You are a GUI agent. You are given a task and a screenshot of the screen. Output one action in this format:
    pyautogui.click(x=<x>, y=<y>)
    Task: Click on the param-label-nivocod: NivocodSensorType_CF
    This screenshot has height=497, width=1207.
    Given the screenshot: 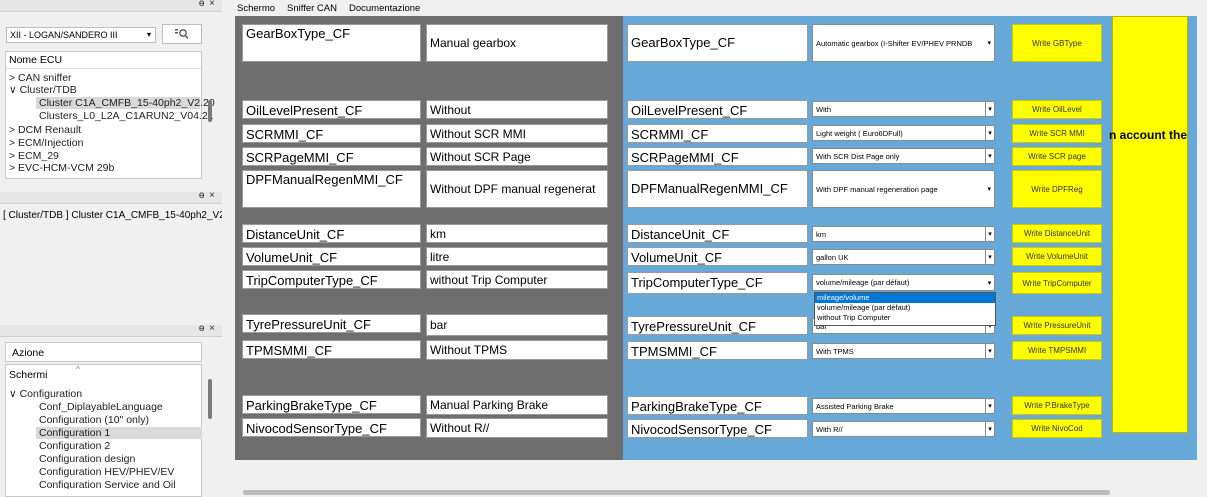 What is the action you would take?
    pyautogui.click(x=717, y=428)
    